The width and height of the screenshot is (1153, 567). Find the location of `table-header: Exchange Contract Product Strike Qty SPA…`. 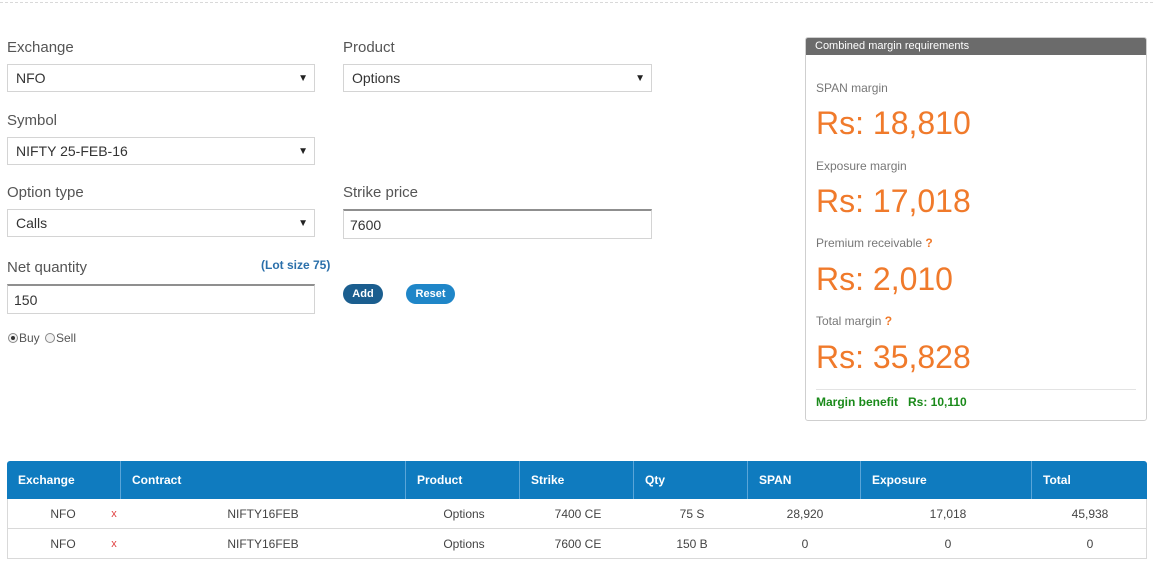

table-header: Exchange Contract Product Strike Qty SPA… is located at coordinates (577, 480).